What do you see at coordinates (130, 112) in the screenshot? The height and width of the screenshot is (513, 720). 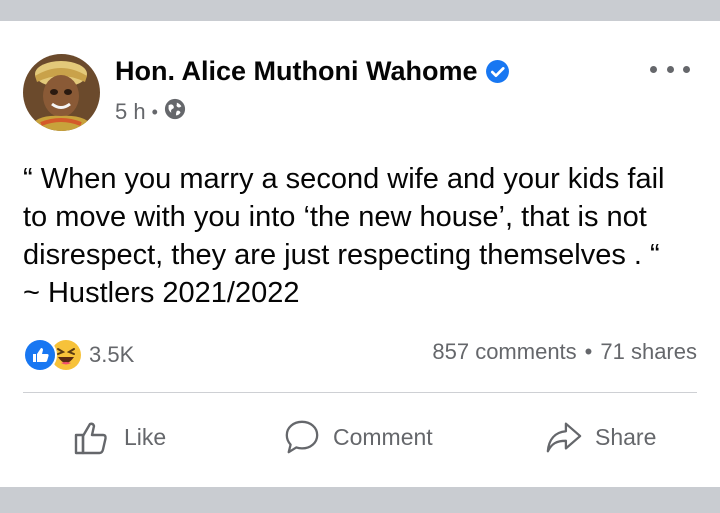 I see `post-time: 5 h` at bounding box center [130, 112].